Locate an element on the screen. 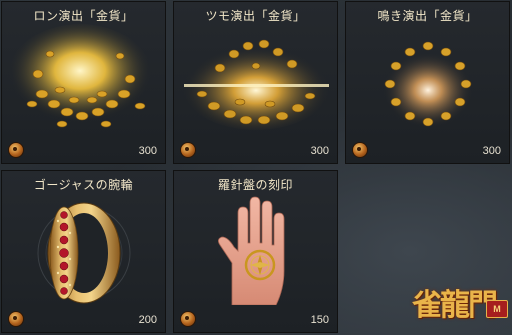 This screenshot has height=335, width=512. item-price: 150 is located at coordinates (319, 320).